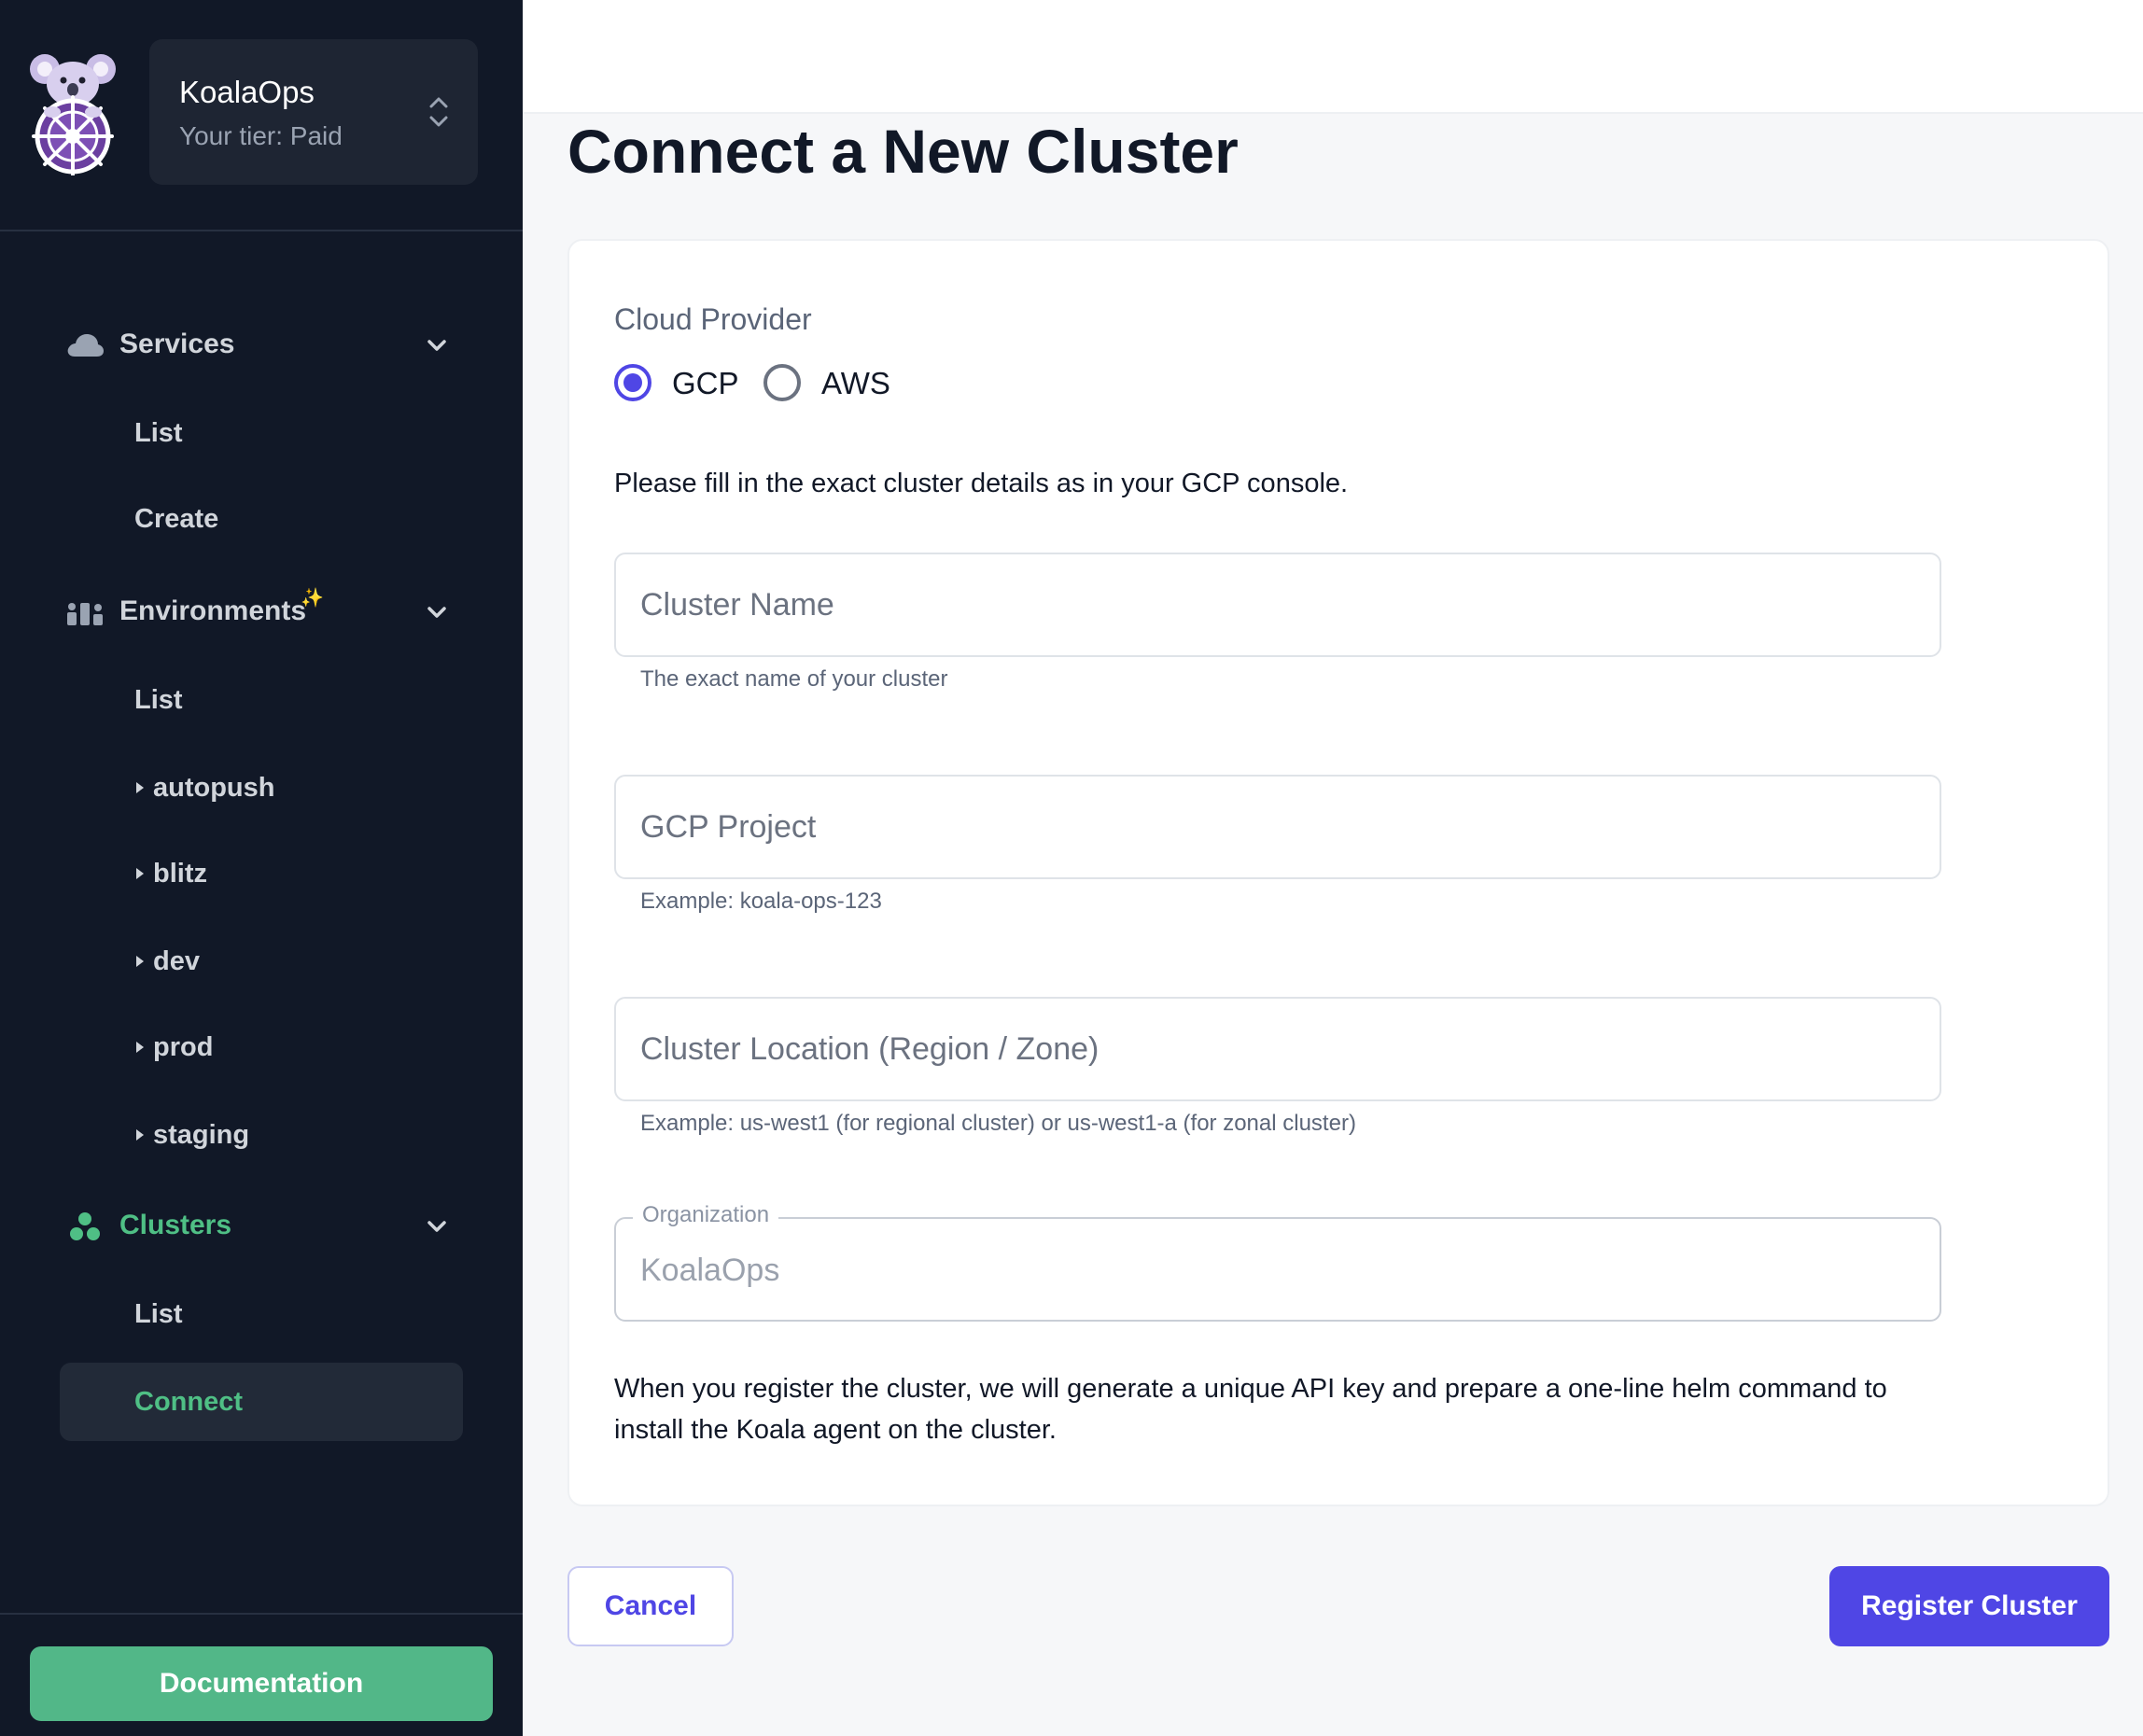 Image resolution: width=2143 pixels, height=1736 pixels. I want to click on nav-section-environments: Environments ✨, so click(261, 612).